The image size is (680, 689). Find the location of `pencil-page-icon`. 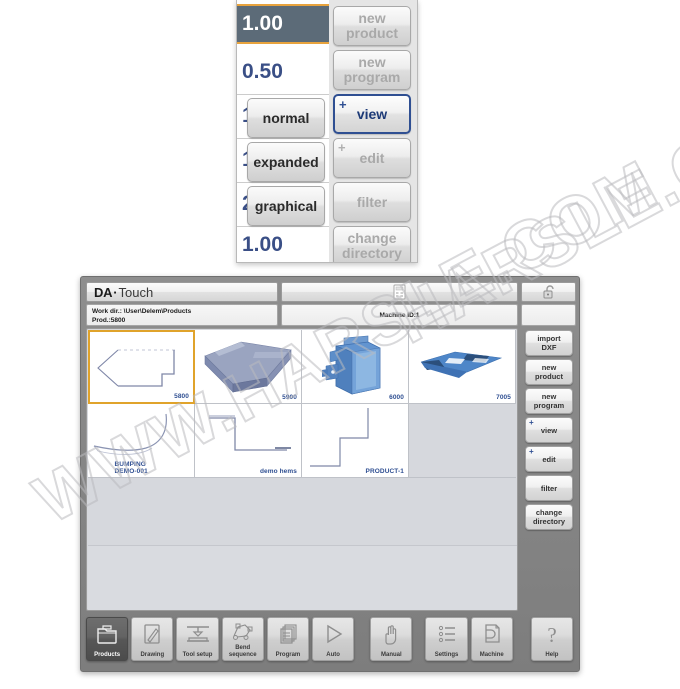

pencil-page-icon is located at coordinates (152, 634).